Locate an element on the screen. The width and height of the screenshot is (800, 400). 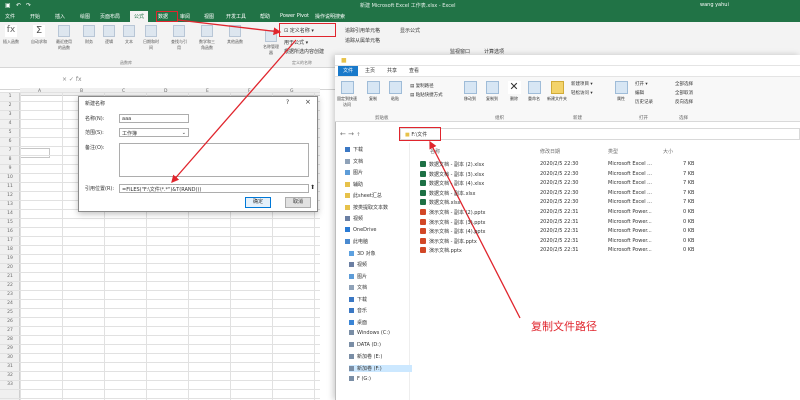
file-name: 演示文档 - 副本.pptx is located at coordinates (453, 241).